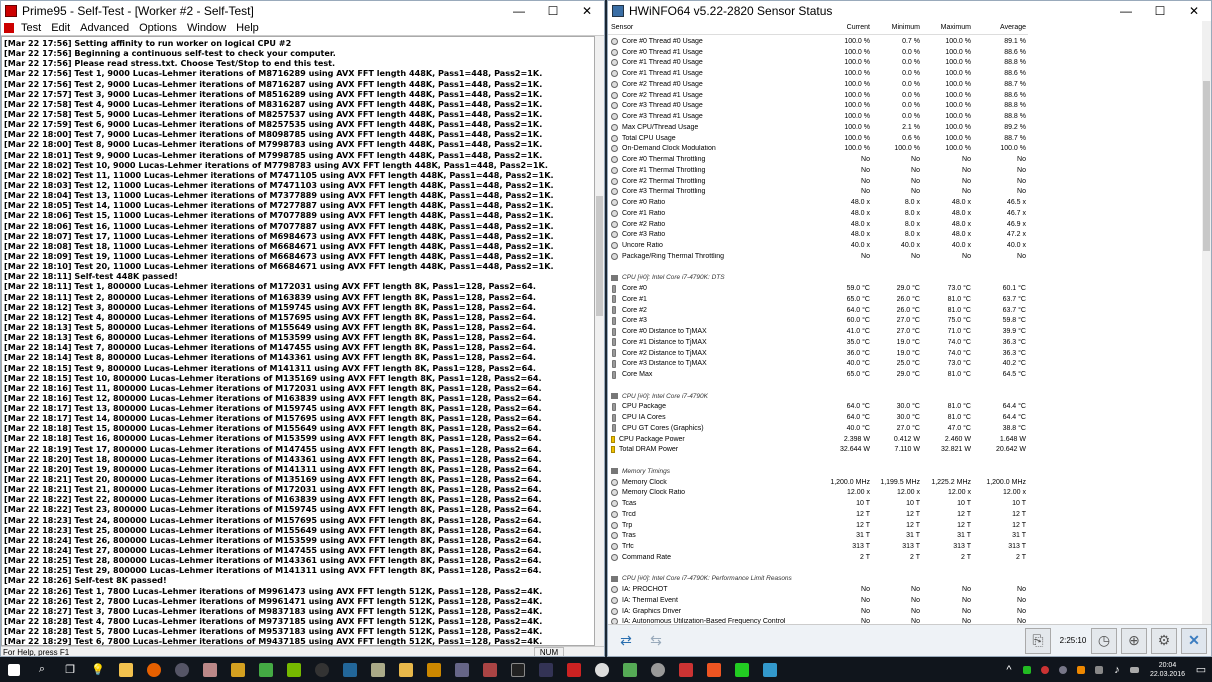 The height and width of the screenshot is (682, 1212). What do you see at coordinates (905, 224) in the screenshot?
I see `sensor-row: Core #2 Ratio 48.0 x 8.0 x 48.0 x 46.9 x` at bounding box center [905, 224].